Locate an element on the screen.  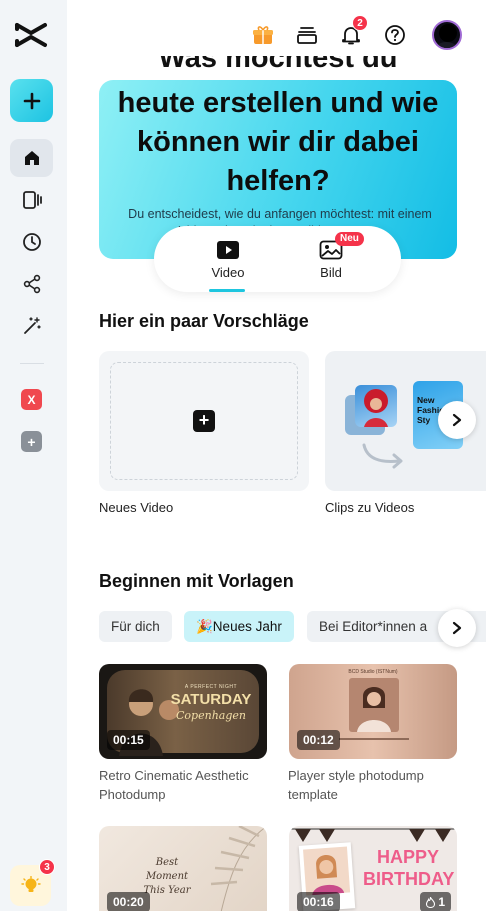
clips-to-videos-label: Clips zu Videos is located at coordinates (370, 507).